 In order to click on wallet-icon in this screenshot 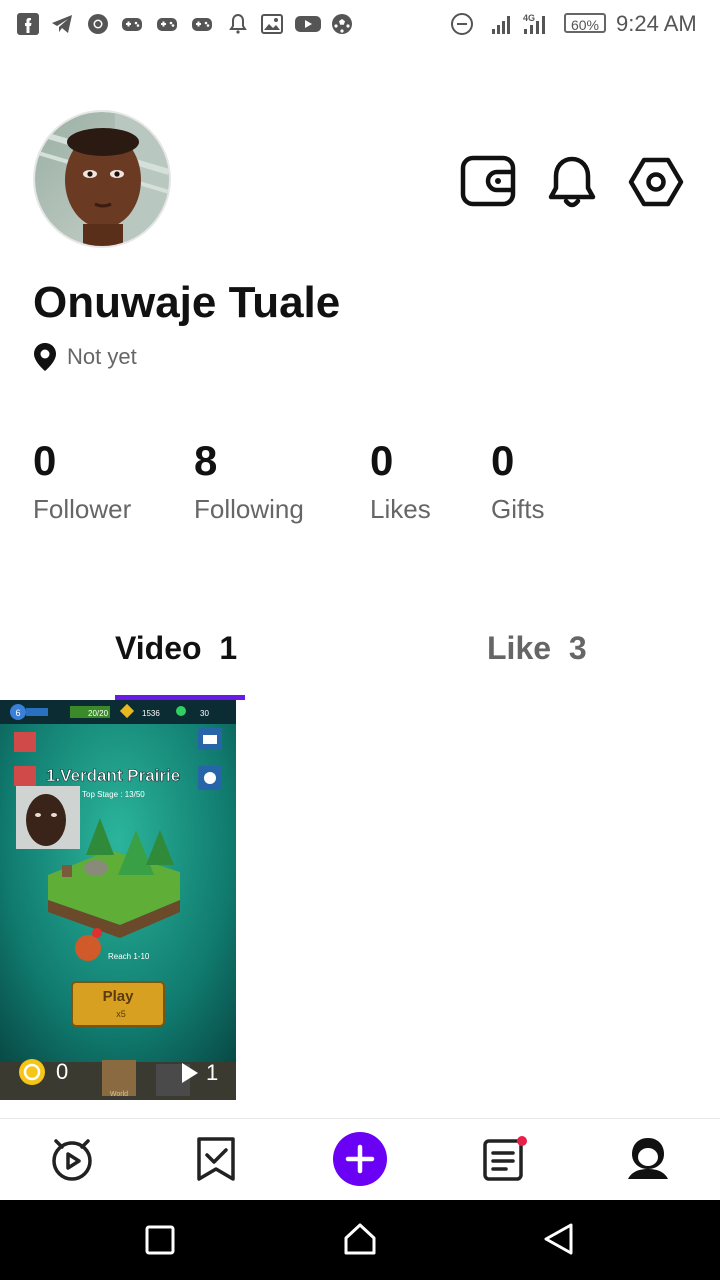, I will do `click(488, 182)`.